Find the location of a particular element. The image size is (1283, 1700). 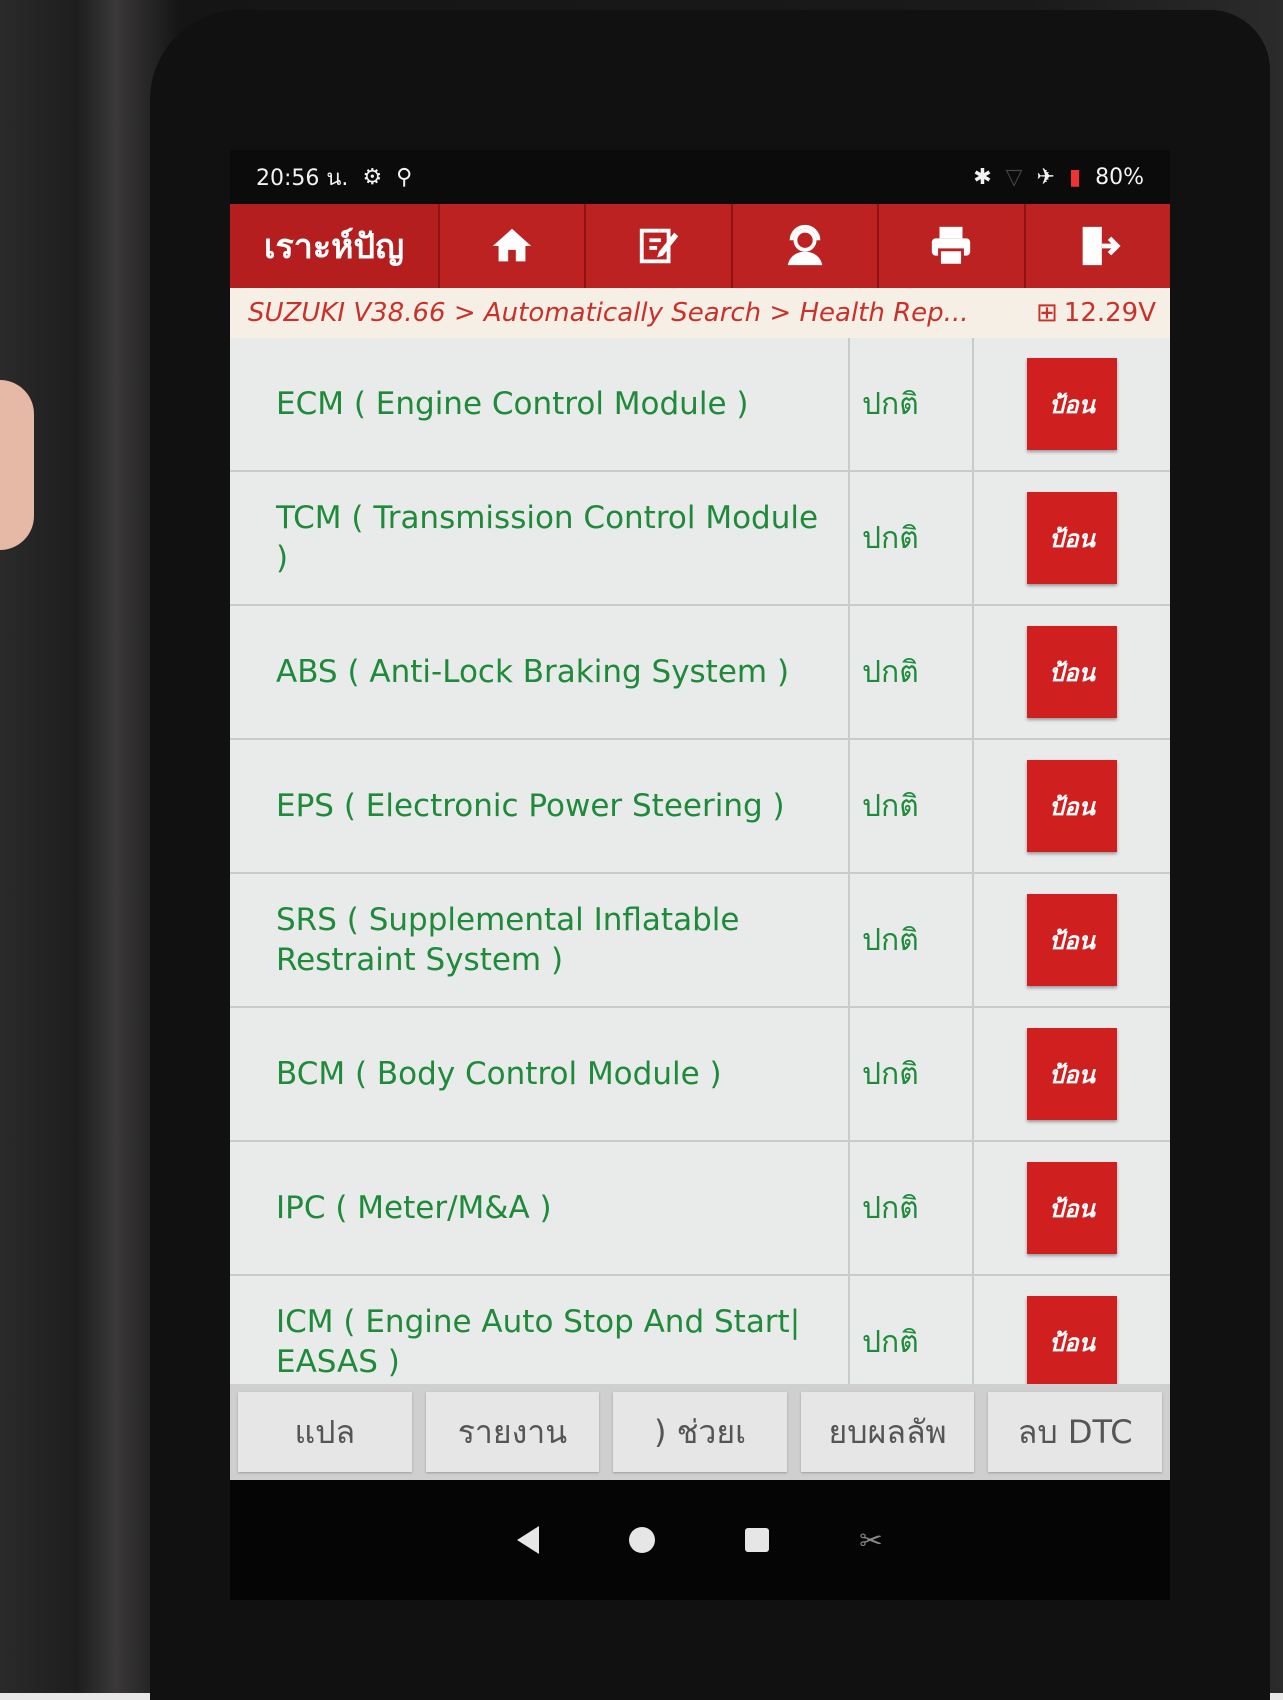

recents-icon is located at coordinates (757, 1540).